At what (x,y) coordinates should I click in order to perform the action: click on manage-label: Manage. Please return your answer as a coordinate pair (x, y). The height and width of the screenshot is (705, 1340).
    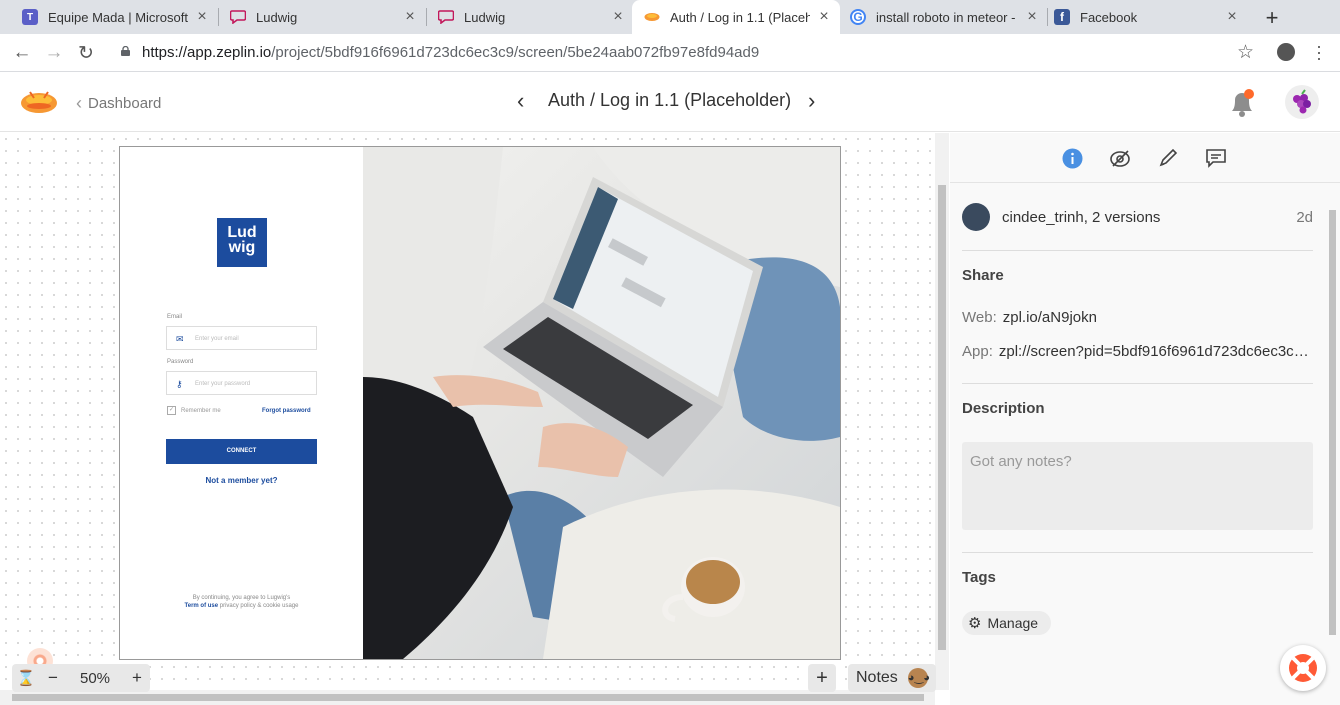
    Looking at the image, I should click on (1013, 623).